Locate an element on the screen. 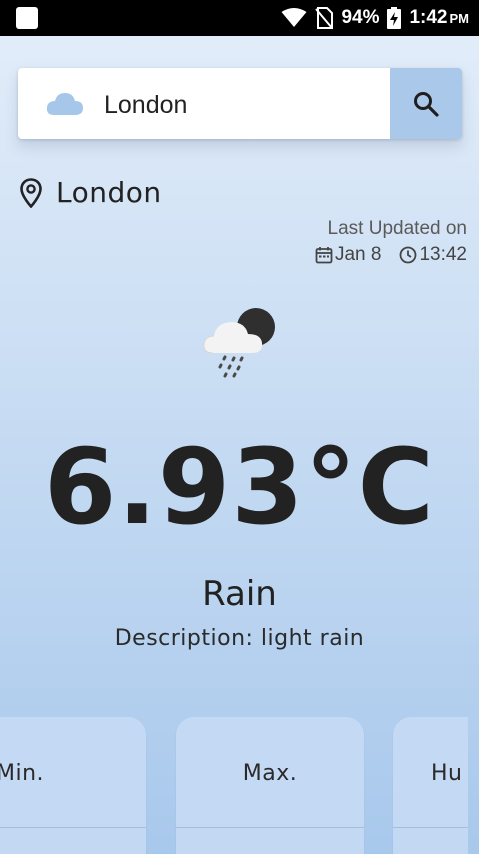 The image size is (479, 854). cloud-icon is located at coordinates (64, 104).